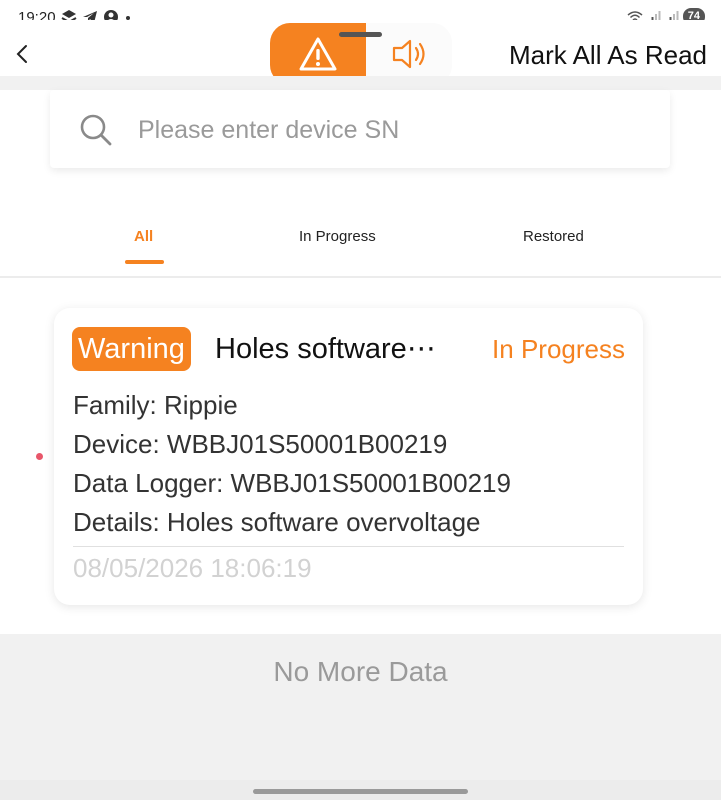 The image size is (721, 800). What do you see at coordinates (143, 236) in the screenshot?
I see `tab-all: All` at bounding box center [143, 236].